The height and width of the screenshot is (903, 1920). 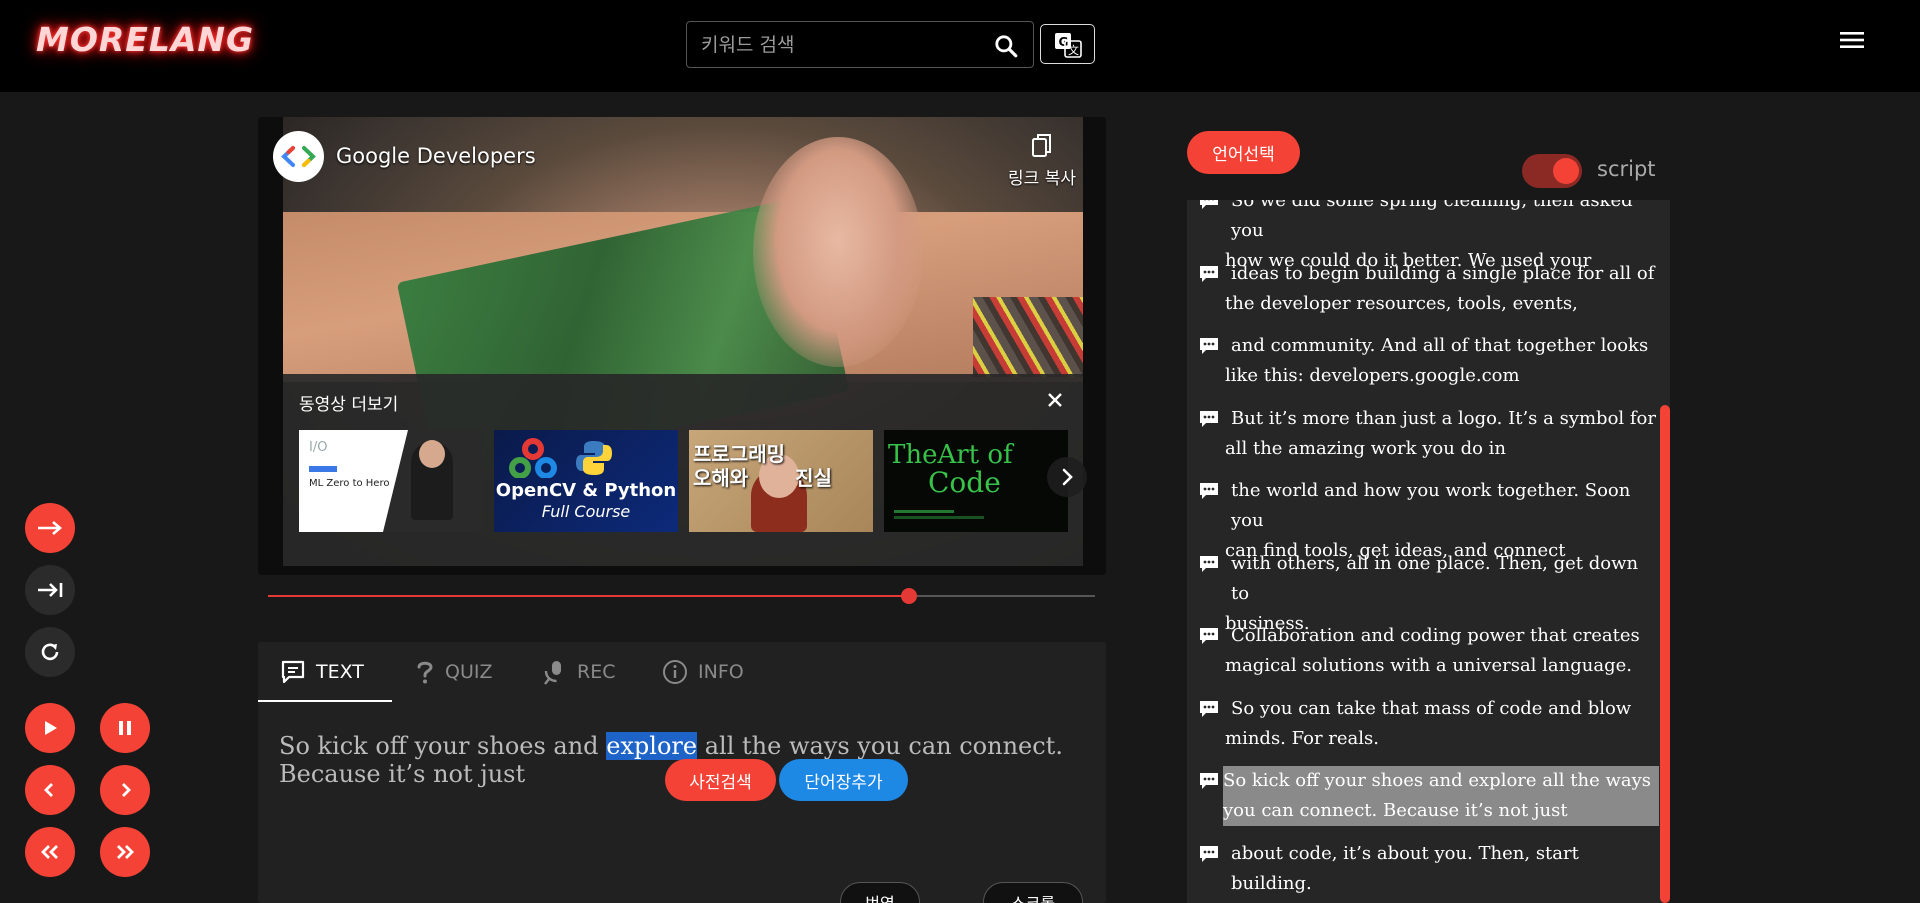 What do you see at coordinates (578, 672) in the screenshot?
I see `tab-rec: REC` at bounding box center [578, 672].